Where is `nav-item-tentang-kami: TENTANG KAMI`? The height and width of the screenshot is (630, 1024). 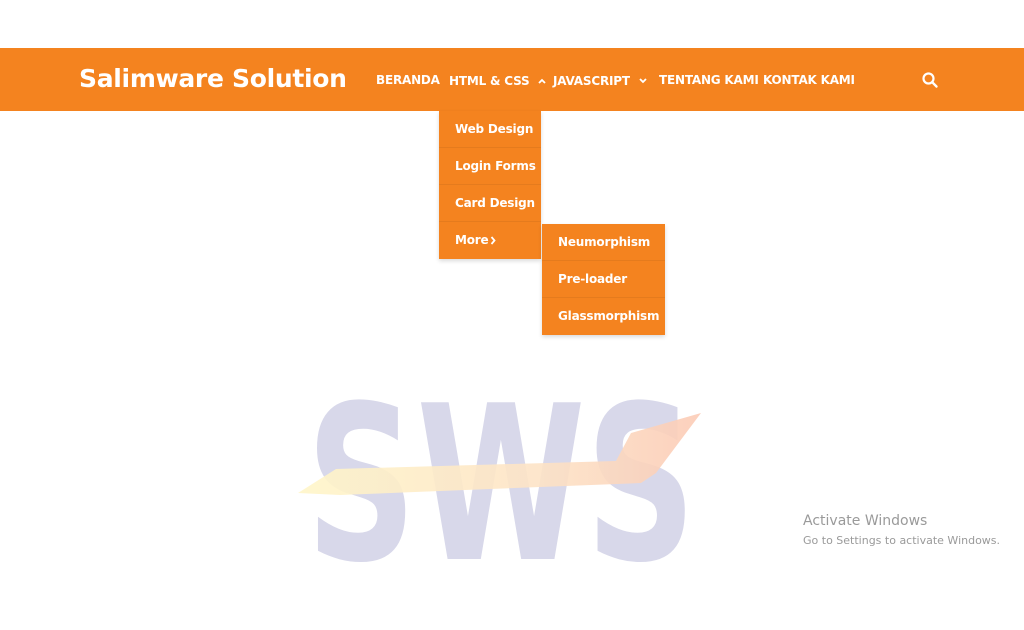
nav-item-tentang-kami: TENTANG KAMI is located at coordinates (709, 80).